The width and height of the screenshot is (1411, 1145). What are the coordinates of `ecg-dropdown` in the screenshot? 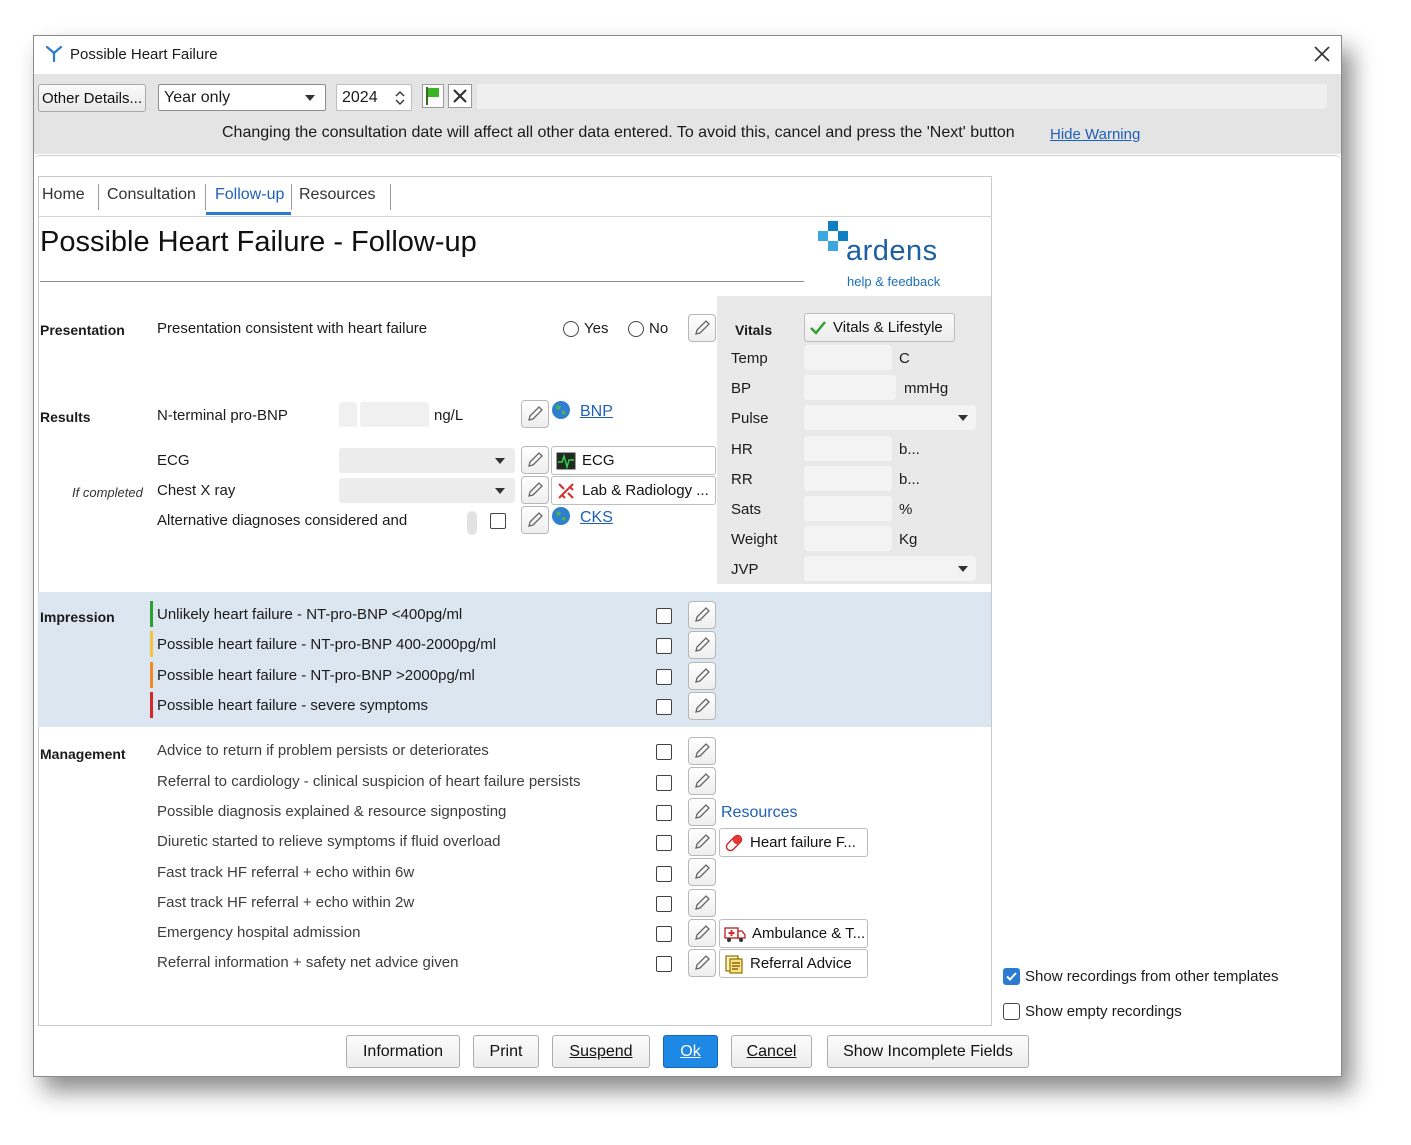 It's located at (427, 460).